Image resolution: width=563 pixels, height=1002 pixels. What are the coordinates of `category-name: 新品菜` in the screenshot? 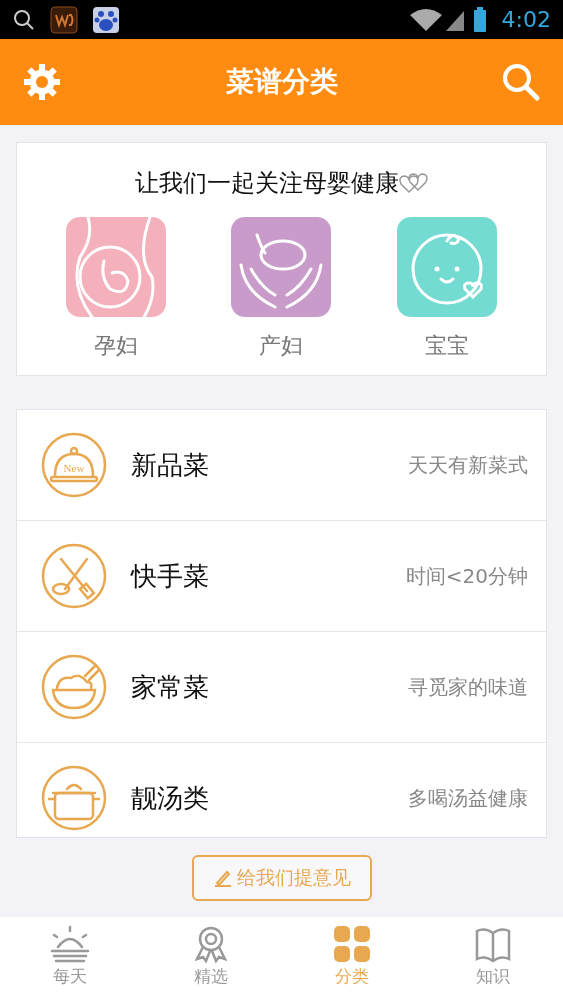 It's located at (170, 465).